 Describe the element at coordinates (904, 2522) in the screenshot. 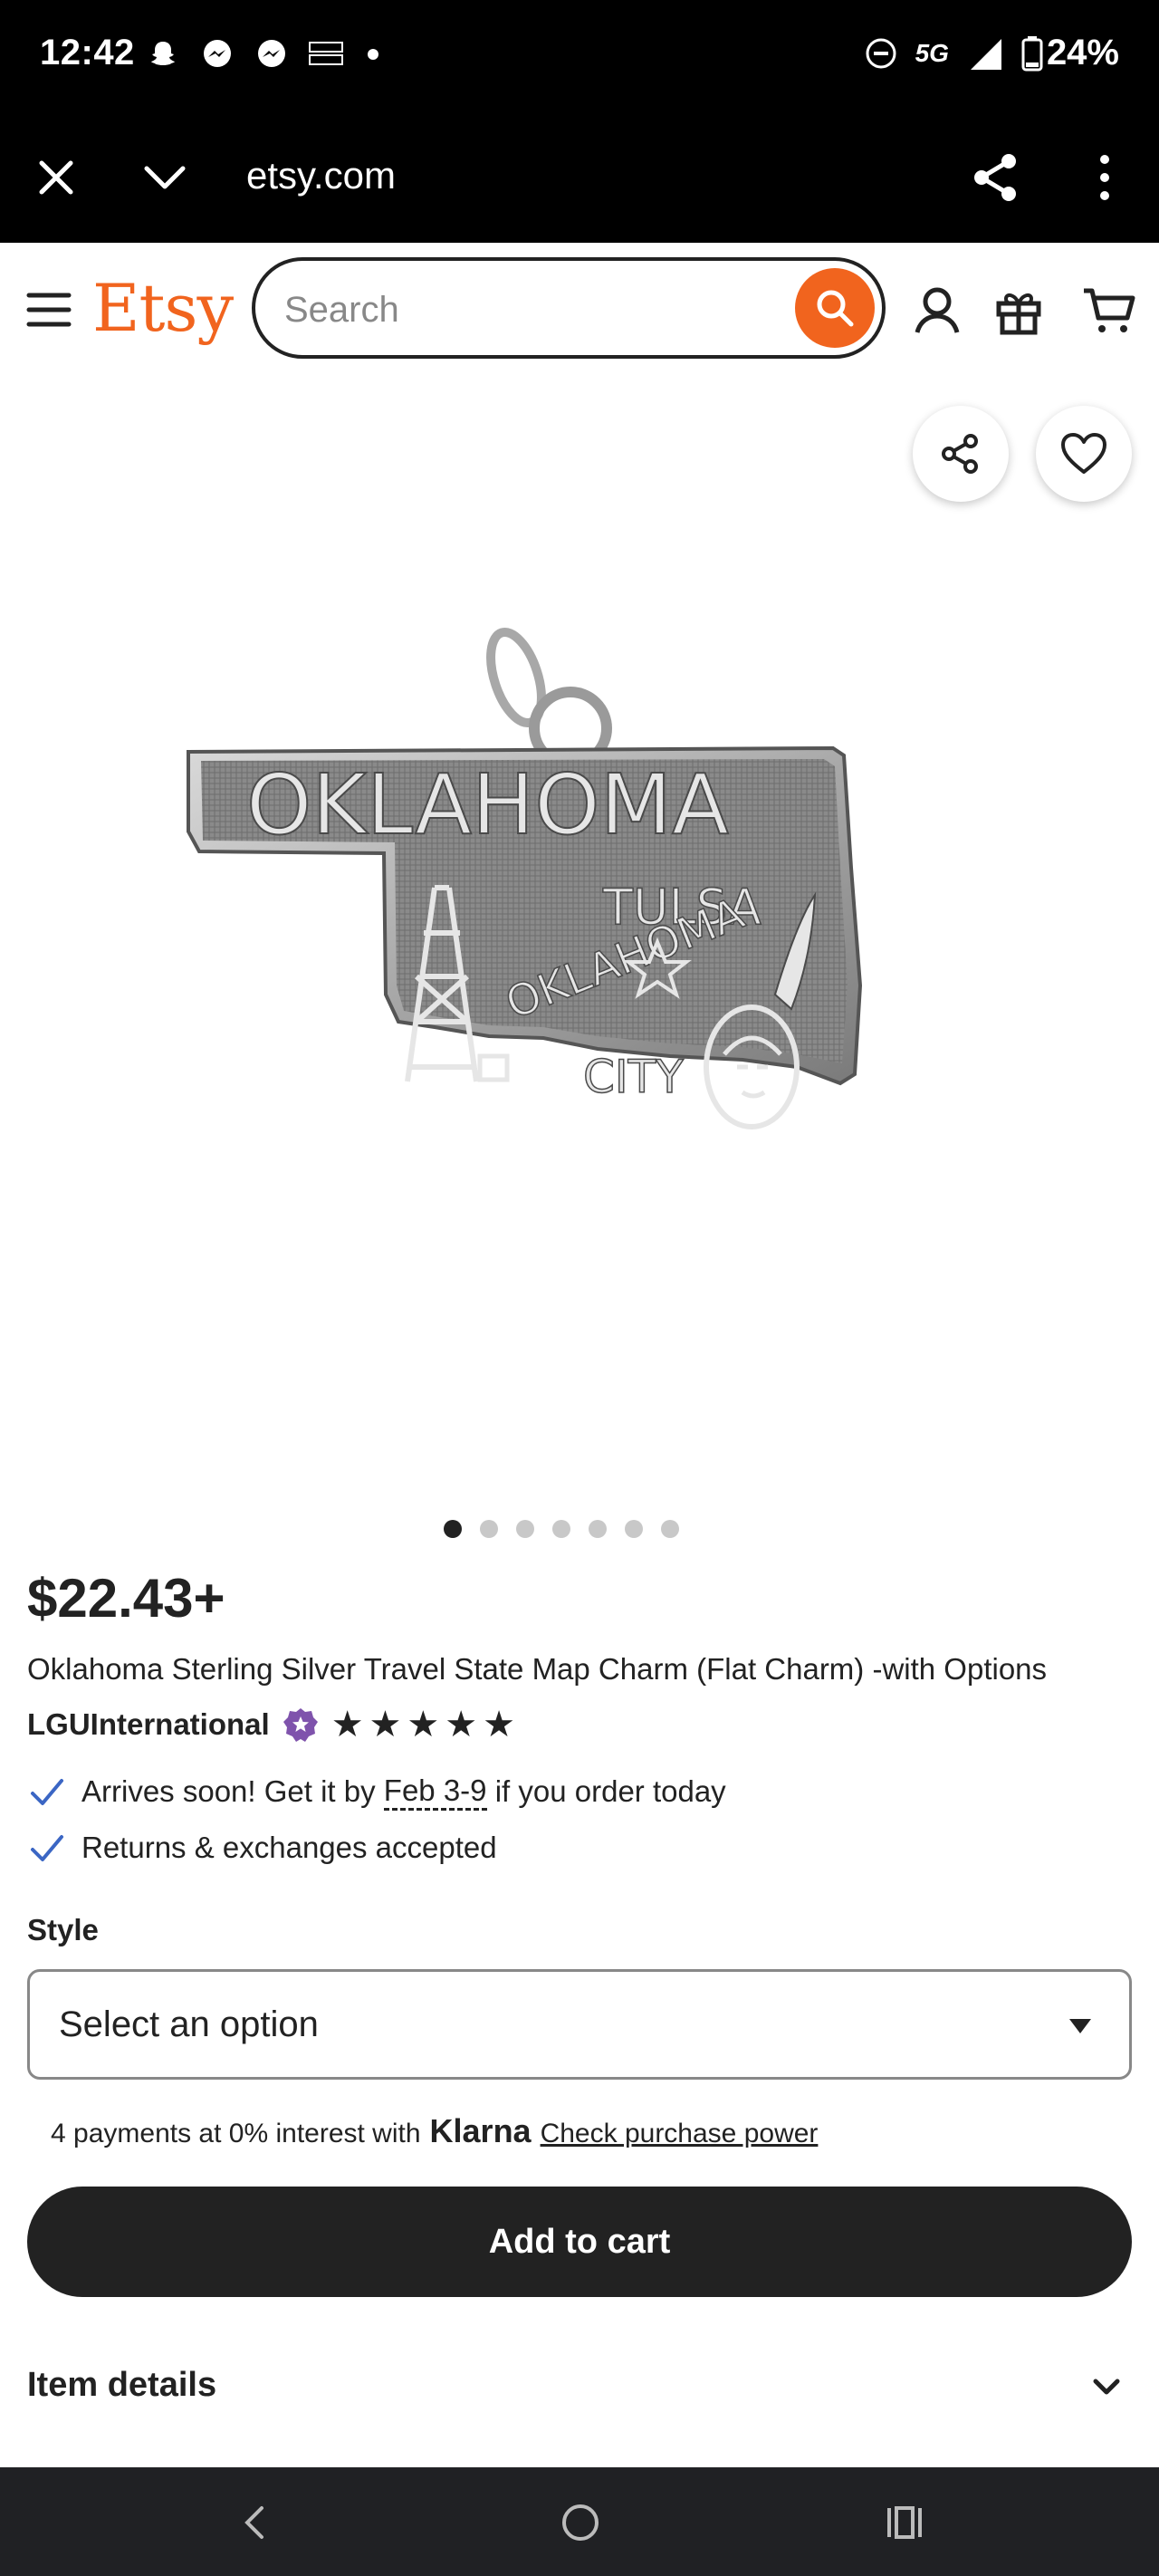

I see `recents-icon` at that location.